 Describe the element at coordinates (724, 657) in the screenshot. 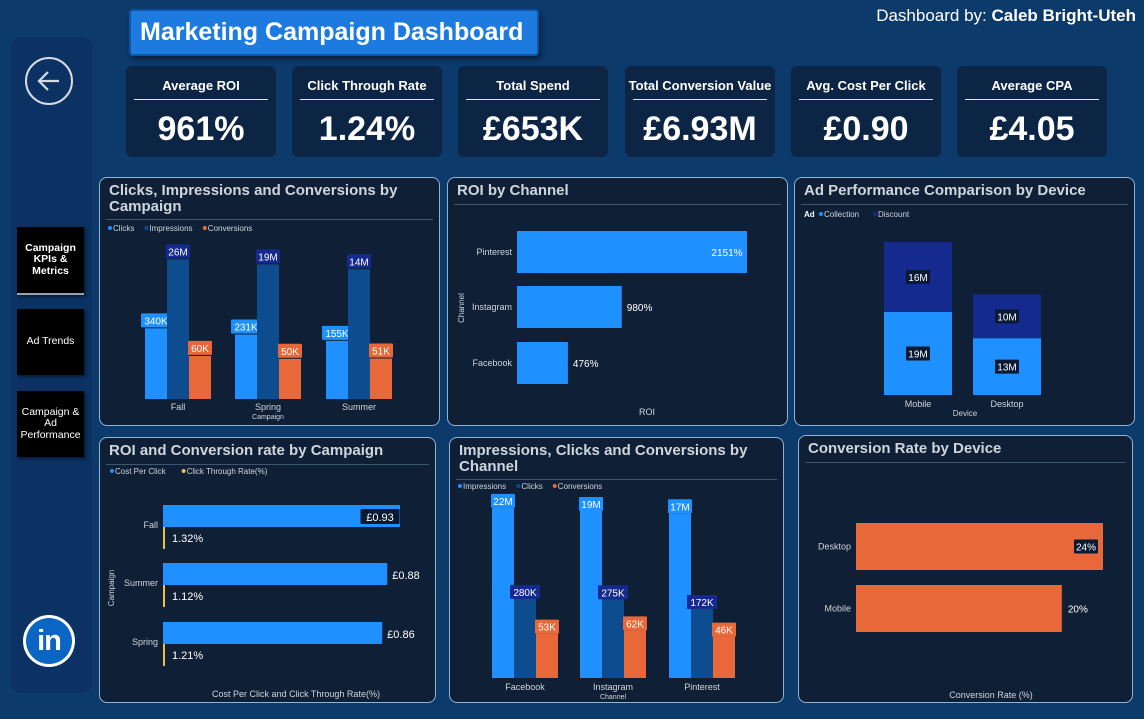

I see `bar-pinterest-conversions` at that location.